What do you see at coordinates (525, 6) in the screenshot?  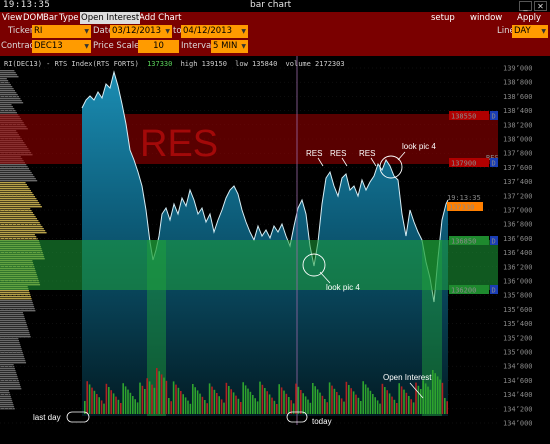 I see `minimize-icon: _` at bounding box center [525, 6].